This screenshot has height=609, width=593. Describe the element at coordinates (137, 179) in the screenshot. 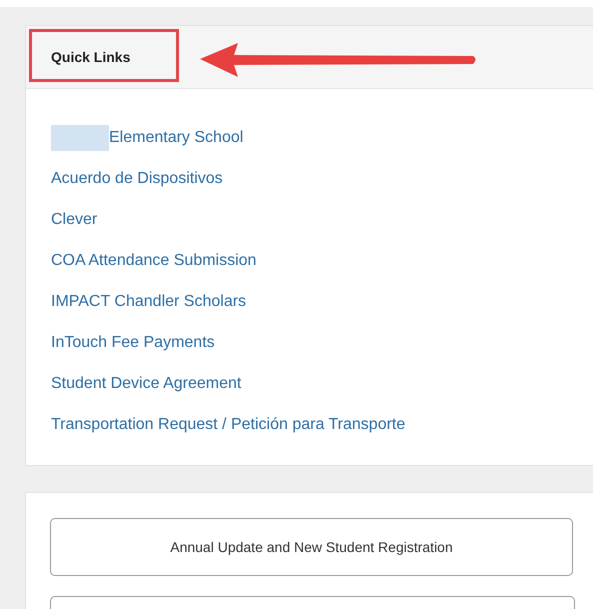

I see `quick-link: Acuerdo de Dispositivos` at that location.